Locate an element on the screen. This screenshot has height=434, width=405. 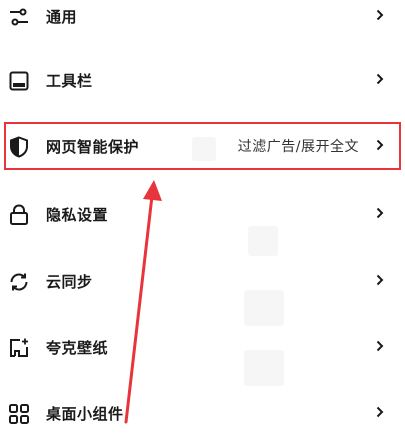
settings-item-wallpaper: 夸克壁纸 is located at coordinates (202, 347).